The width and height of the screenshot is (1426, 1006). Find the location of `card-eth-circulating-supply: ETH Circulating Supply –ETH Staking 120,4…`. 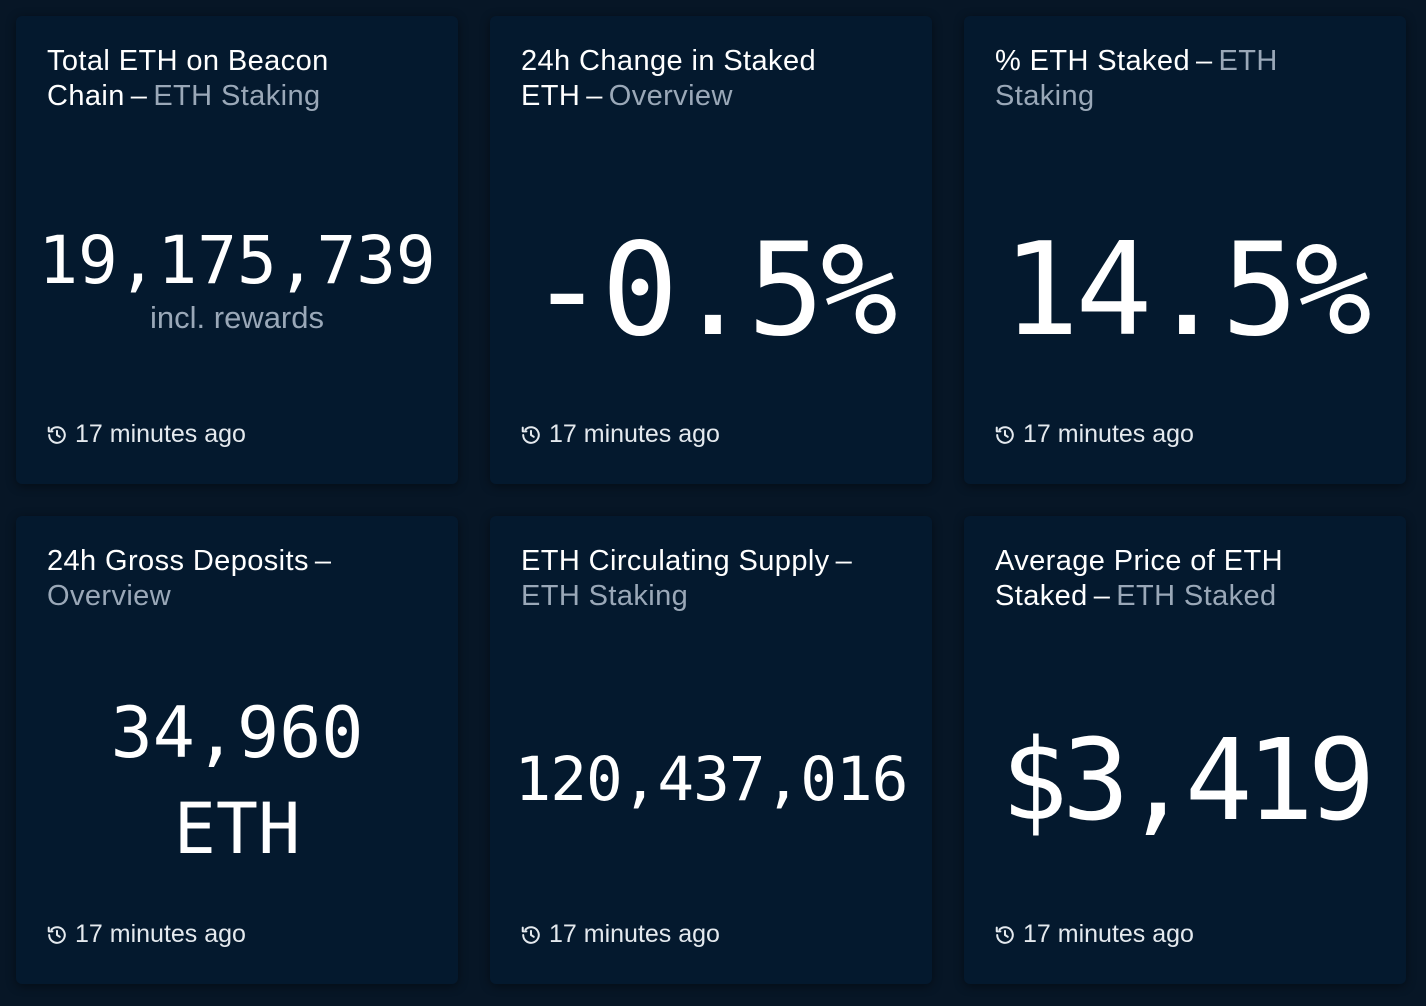

card-eth-circulating-supply: ETH Circulating Supply –ETH Staking 120,4… is located at coordinates (711, 750).